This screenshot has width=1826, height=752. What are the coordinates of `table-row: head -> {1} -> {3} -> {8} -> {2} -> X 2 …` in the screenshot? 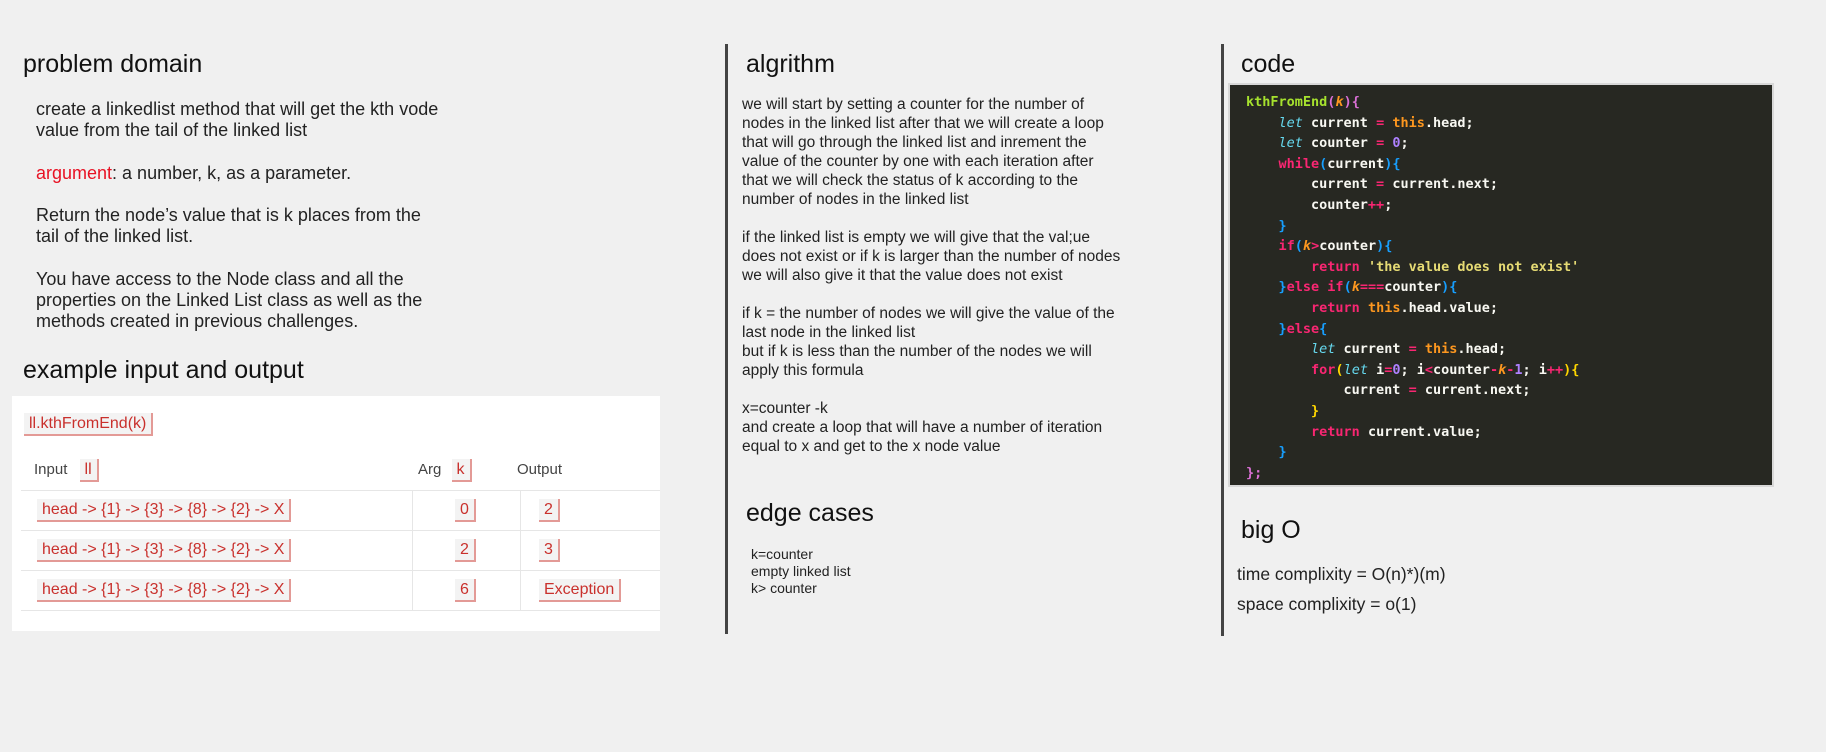 It's located at (340, 550).